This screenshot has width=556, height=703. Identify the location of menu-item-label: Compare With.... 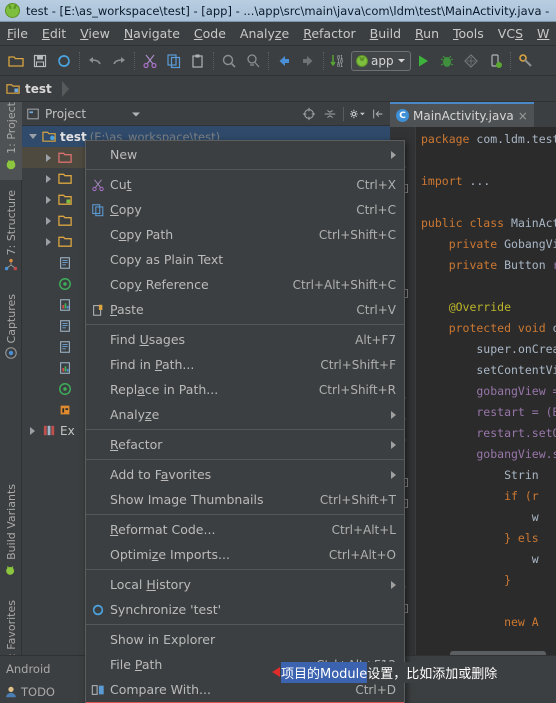
(160, 689).